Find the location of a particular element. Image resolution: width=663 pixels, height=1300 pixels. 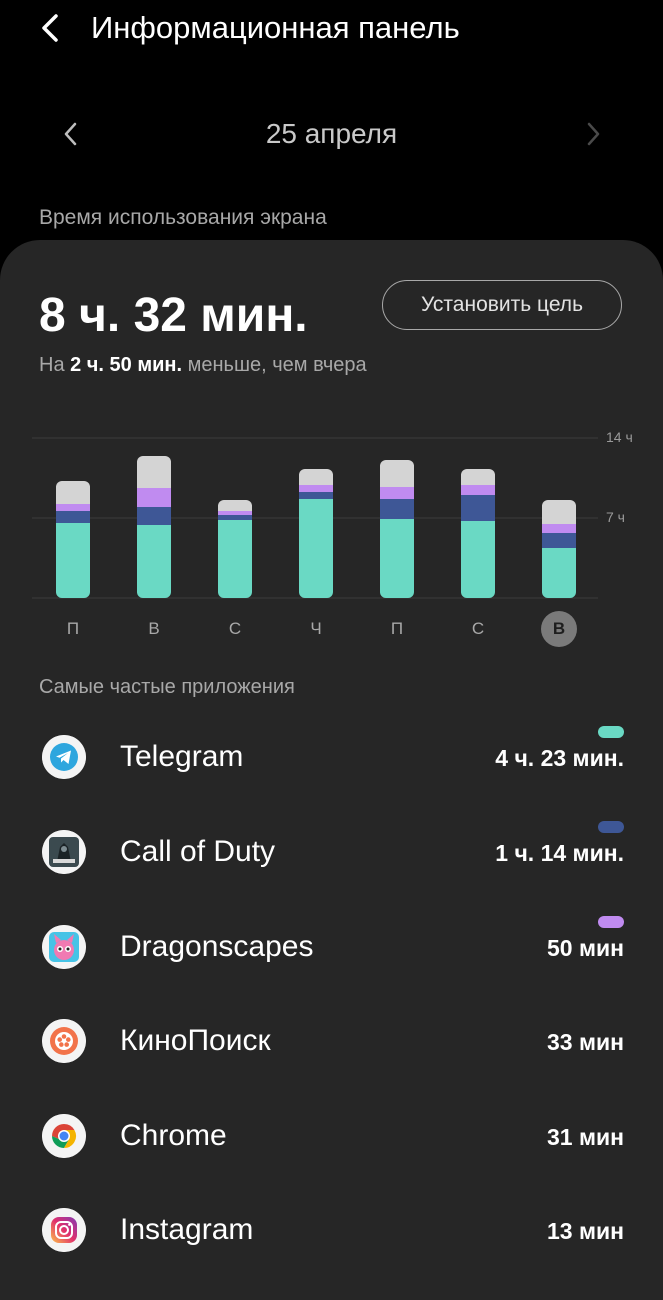

screen-time-label: Время использования экрана is located at coordinates (183, 217).